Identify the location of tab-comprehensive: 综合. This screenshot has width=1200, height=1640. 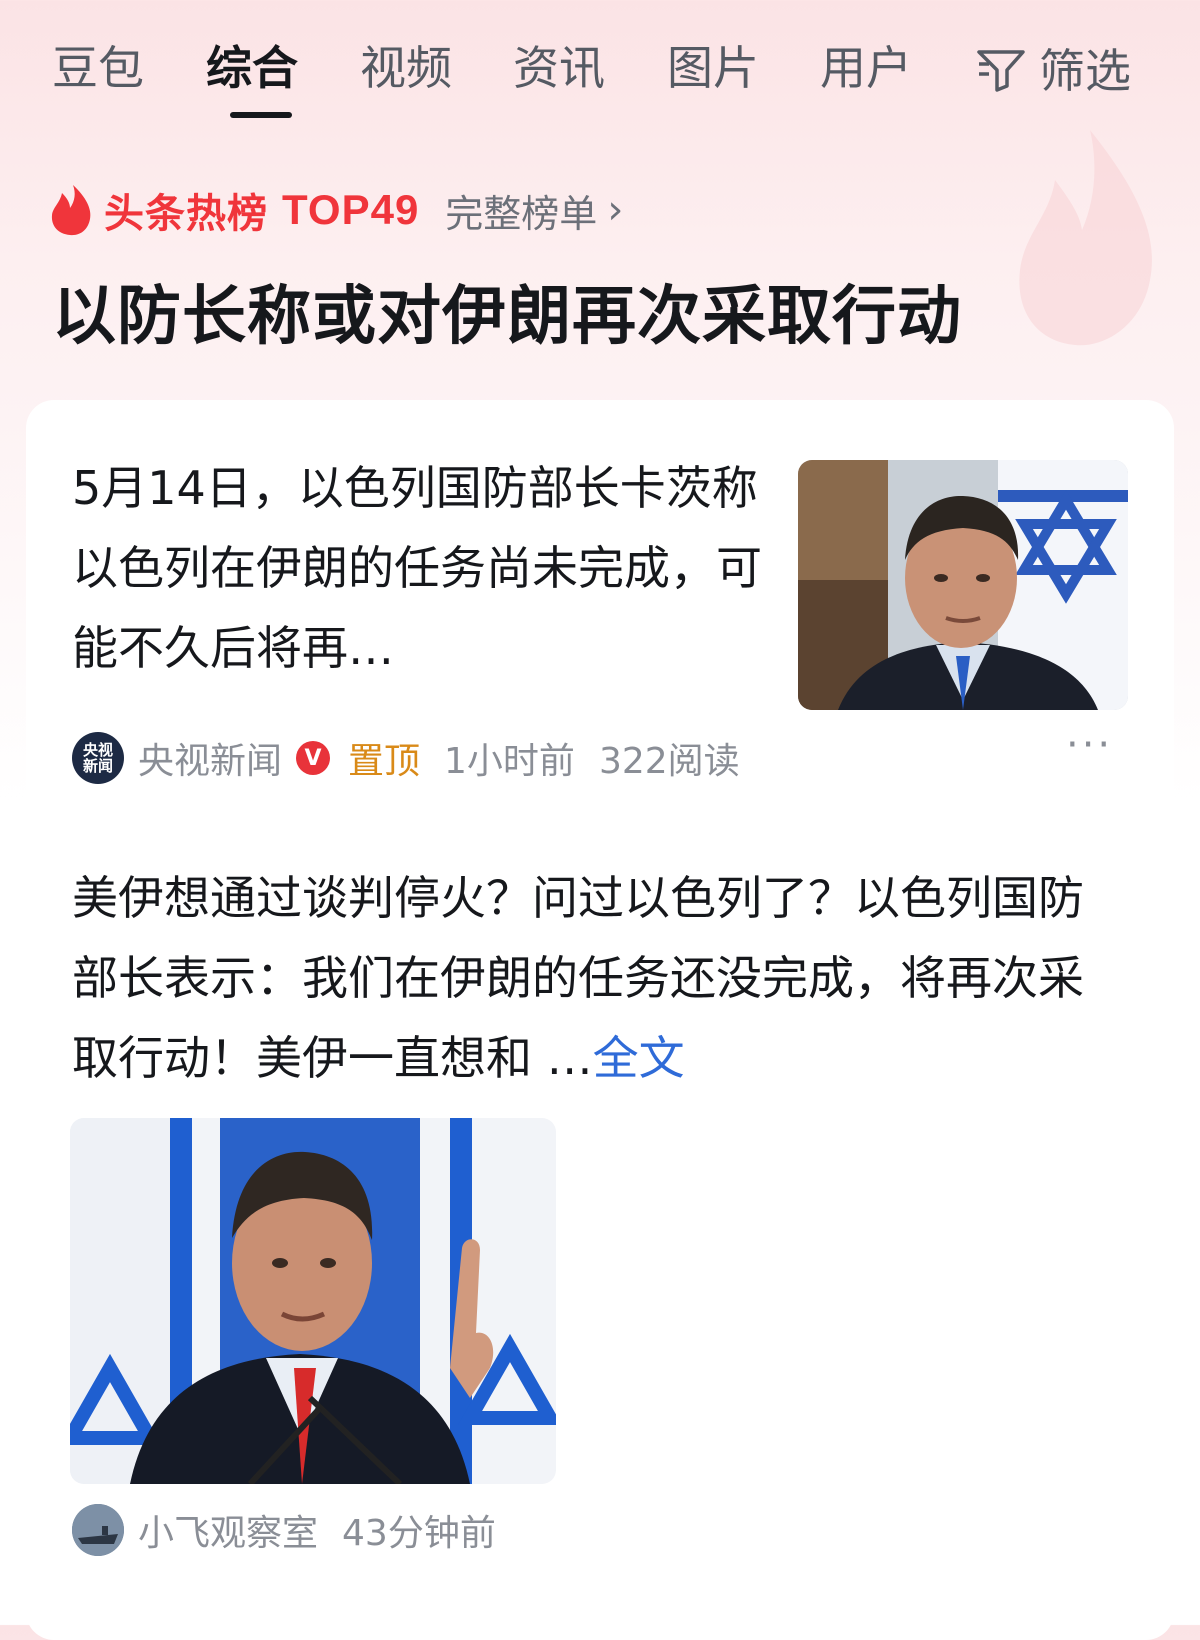
(252, 68).